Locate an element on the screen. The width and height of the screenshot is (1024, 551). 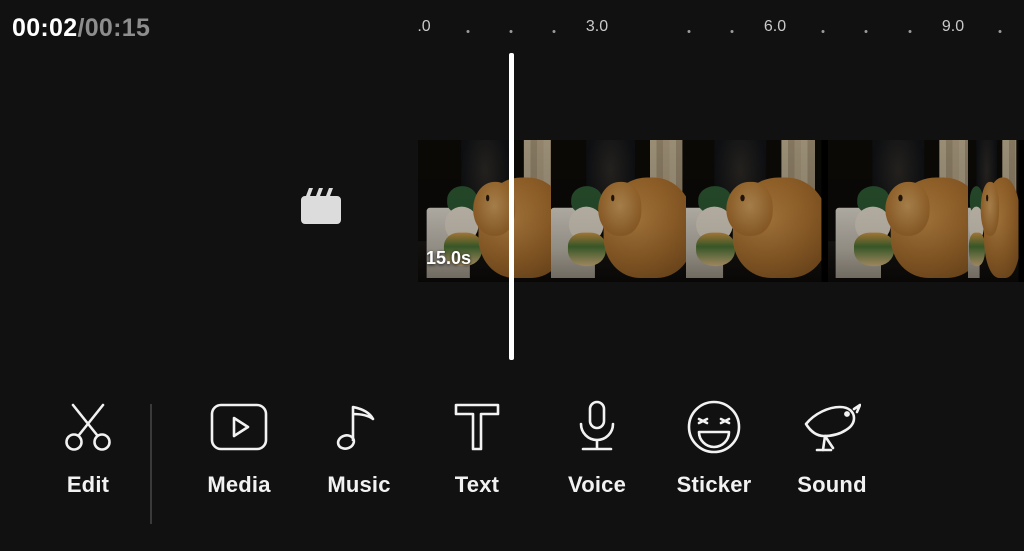
ruler-tick-label: 9.0 is located at coordinates (953, 26).